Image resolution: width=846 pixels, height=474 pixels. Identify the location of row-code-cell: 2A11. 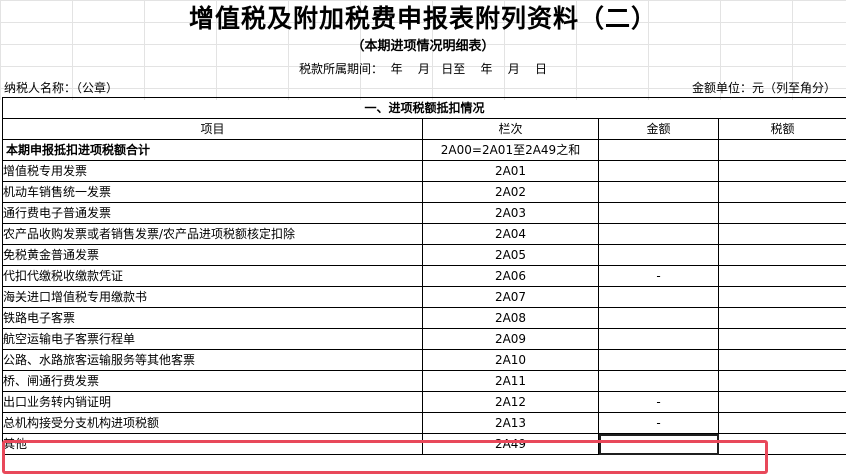
(511, 381).